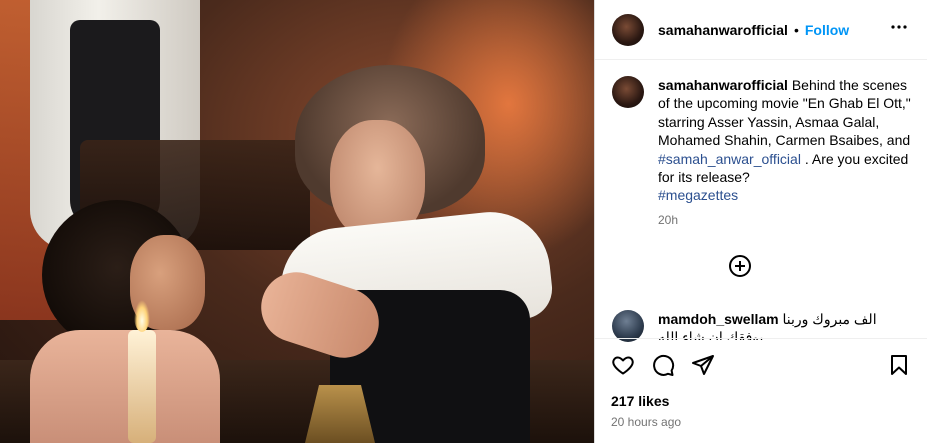 This screenshot has width=927, height=443. What do you see at coordinates (784, 220) in the screenshot?
I see `caption-time: 20h` at bounding box center [784, 220].